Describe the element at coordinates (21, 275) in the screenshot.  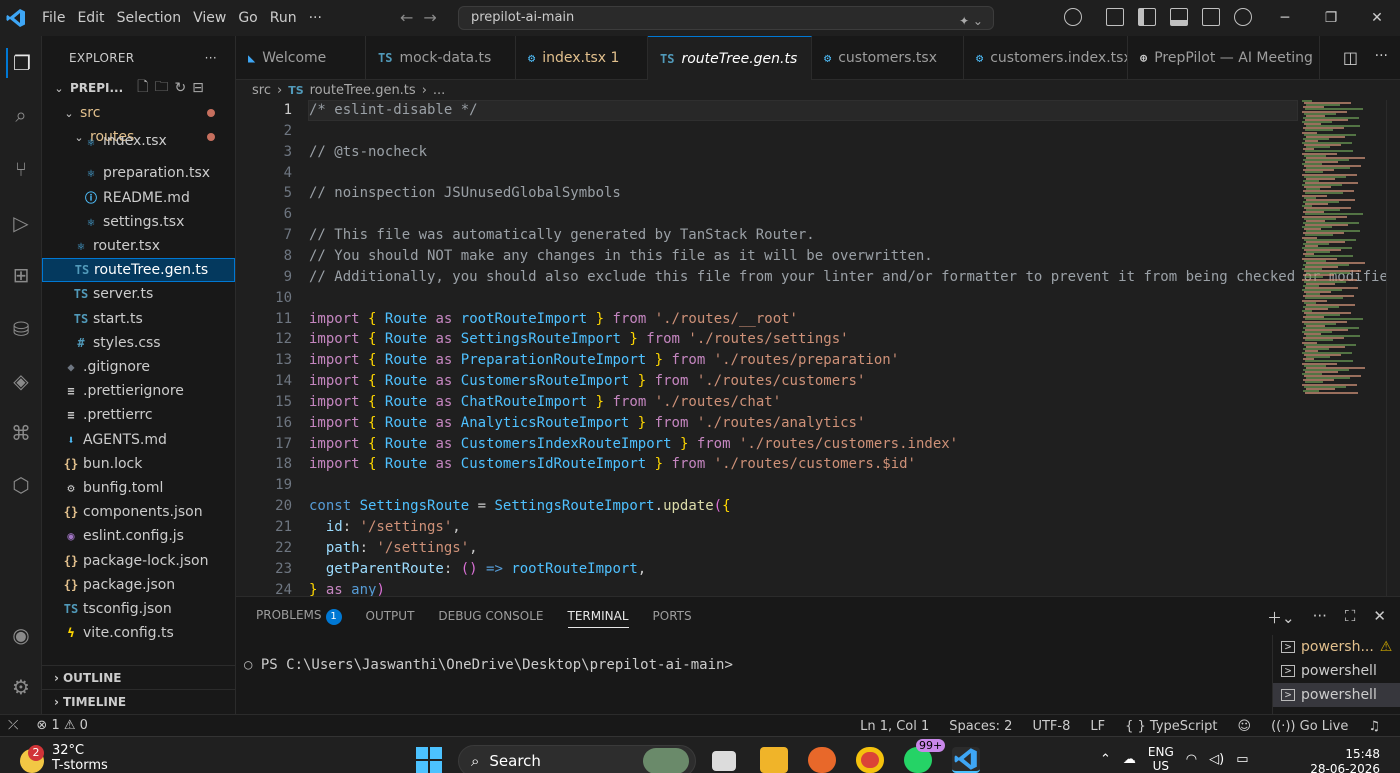
I see `extensions-icon: ⊞` at that location.